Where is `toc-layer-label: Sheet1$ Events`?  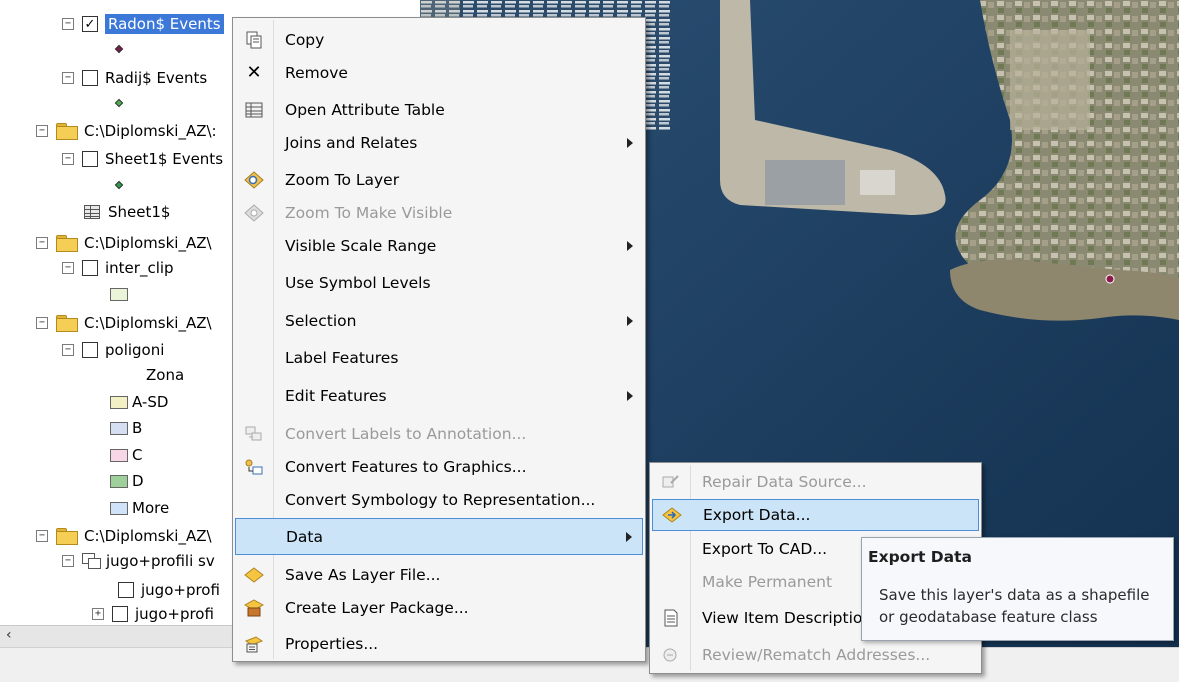 toc-layer-label: Sheet1$ Events is located at coordinates (164, 159).